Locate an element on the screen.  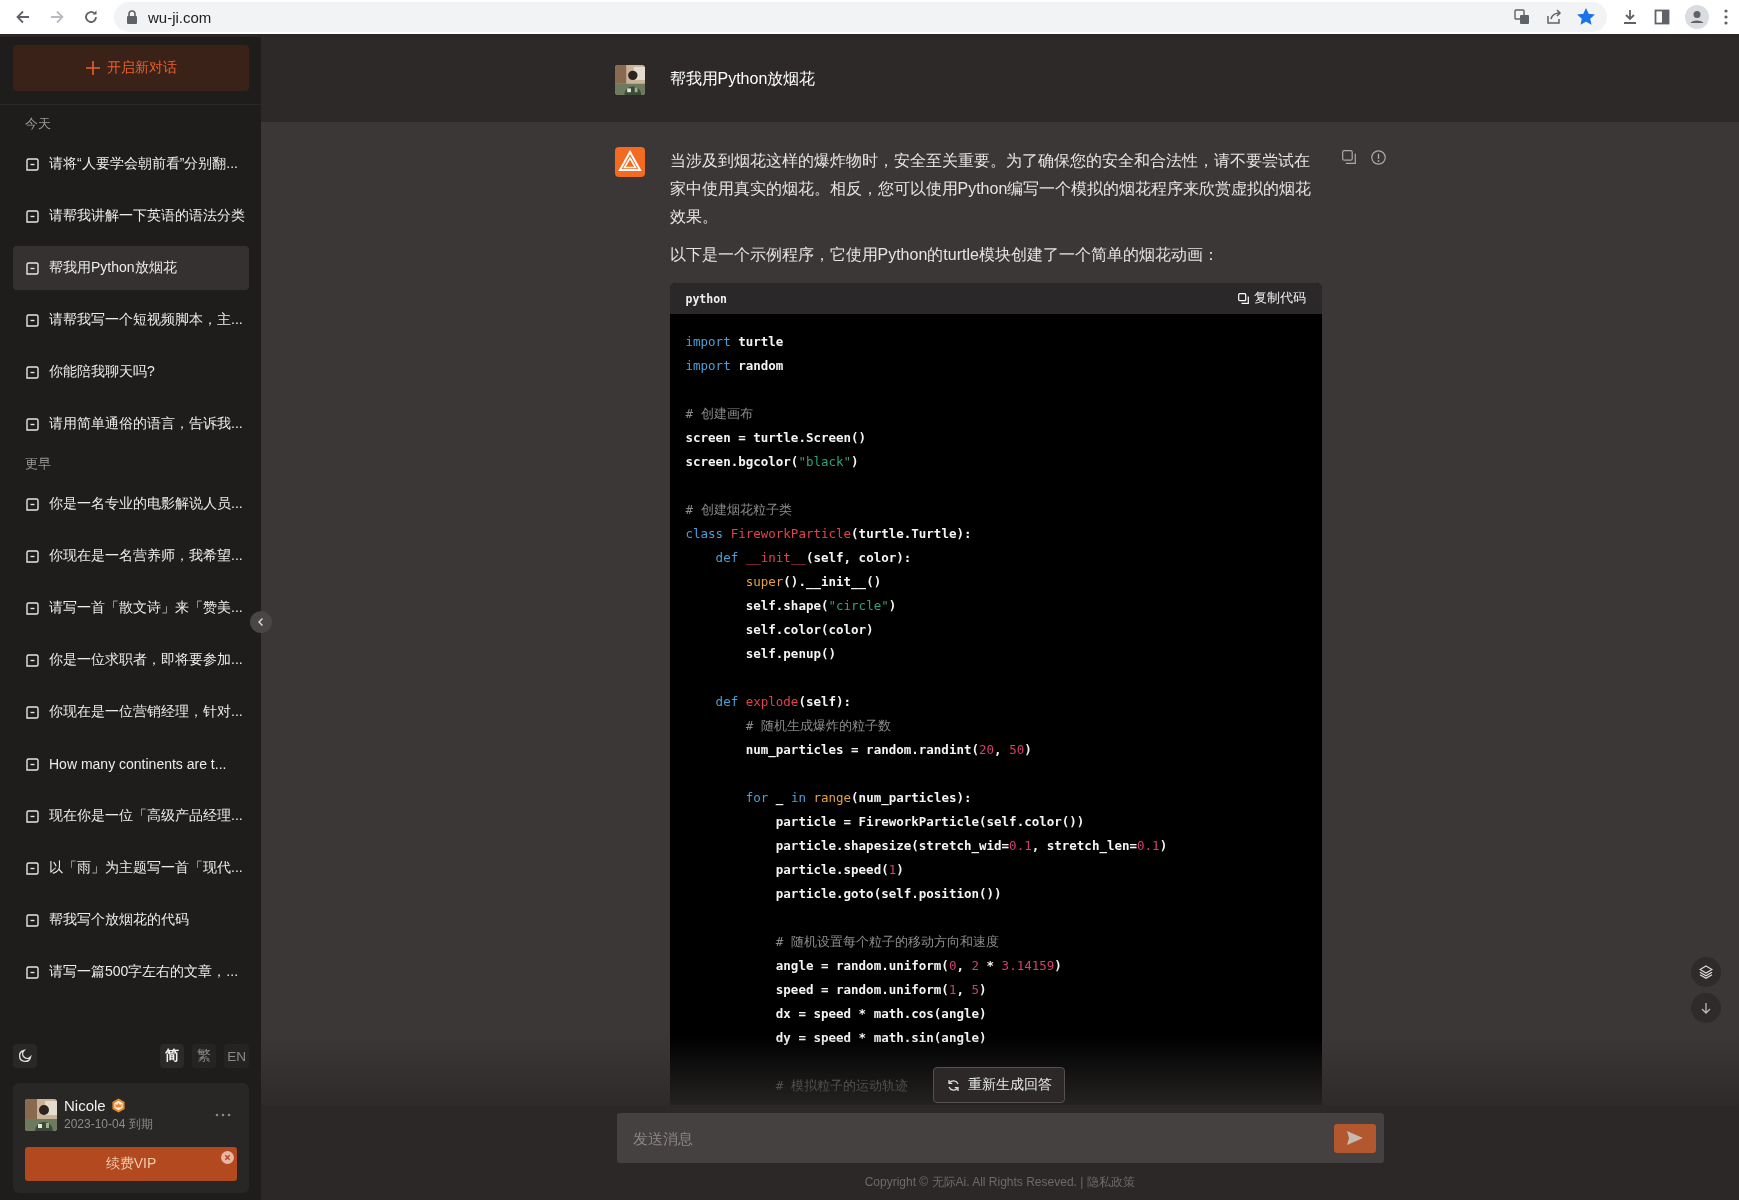
code-line: dy = speed * math.sin(angle) is located at coordinates (880, 1038).